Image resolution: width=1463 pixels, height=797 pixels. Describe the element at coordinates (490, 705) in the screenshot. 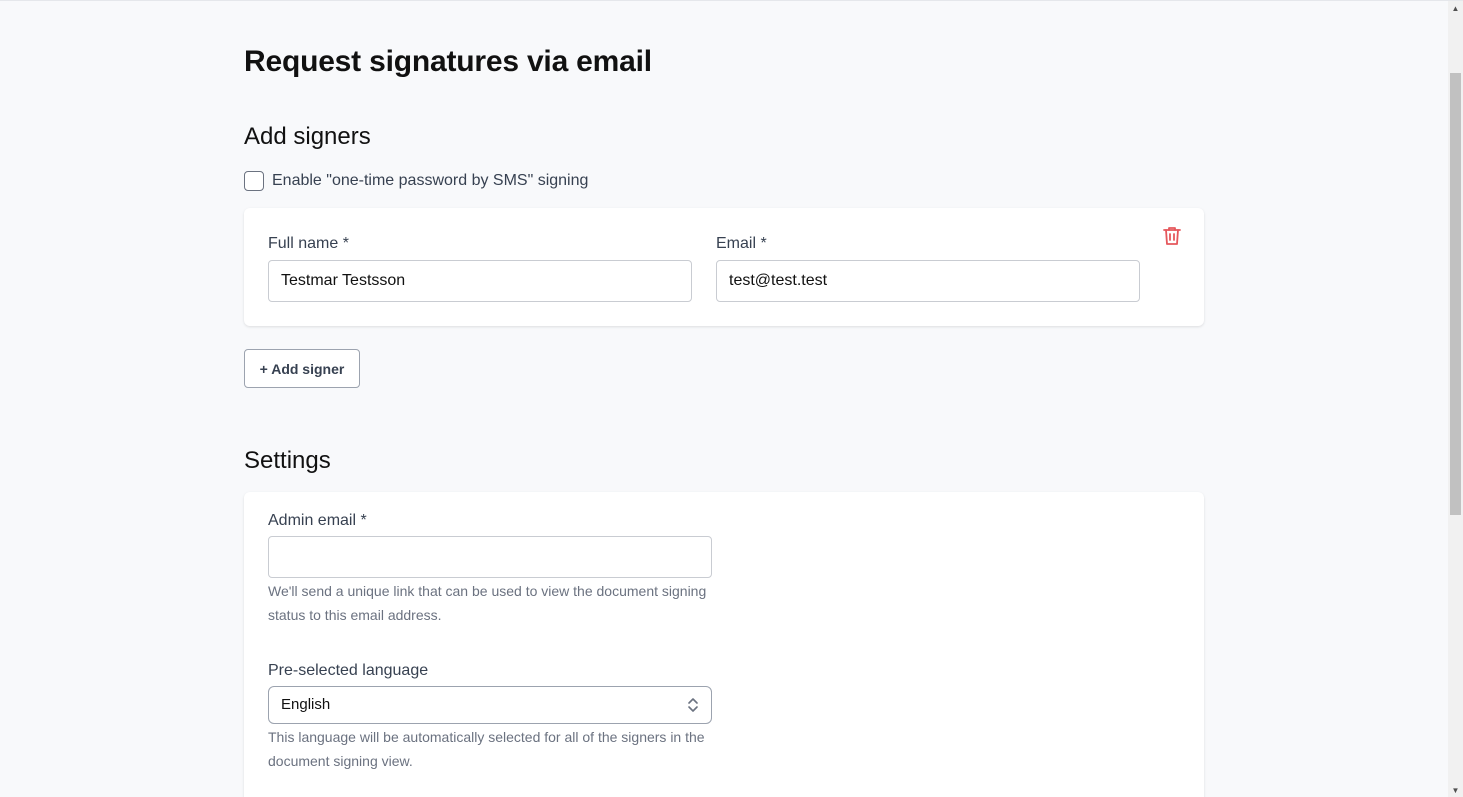

I see `language-select: English` at that location.